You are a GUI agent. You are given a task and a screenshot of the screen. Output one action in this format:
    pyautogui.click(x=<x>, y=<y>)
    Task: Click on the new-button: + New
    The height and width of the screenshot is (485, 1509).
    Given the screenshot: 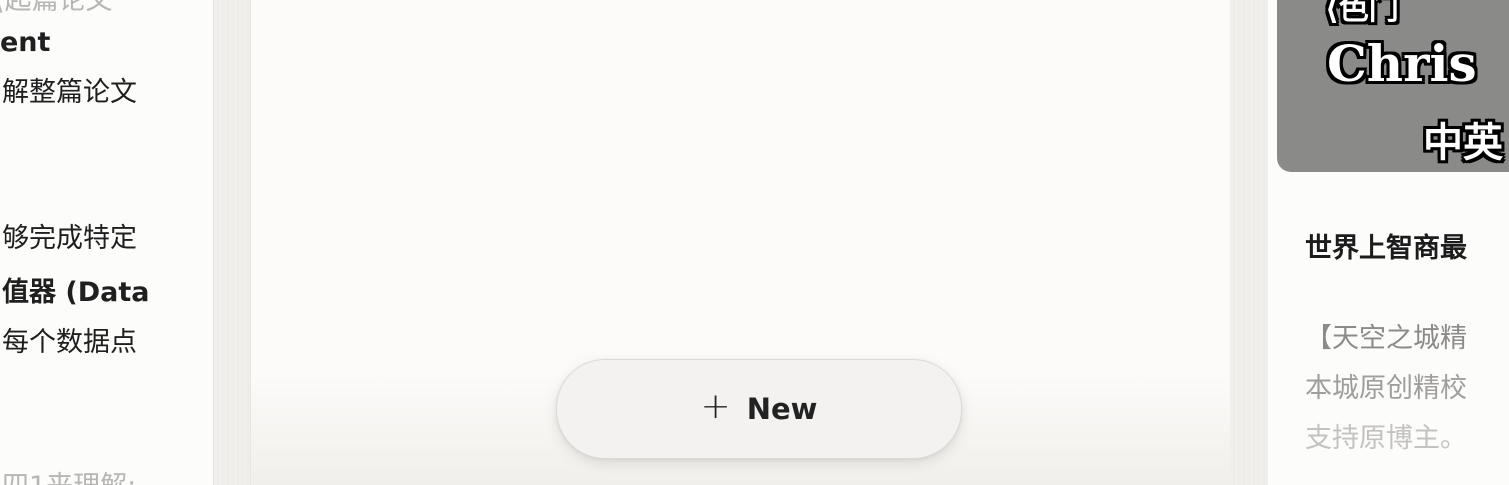 What is the action you would take?
    pyautogui.click(x=759, y=409)
    